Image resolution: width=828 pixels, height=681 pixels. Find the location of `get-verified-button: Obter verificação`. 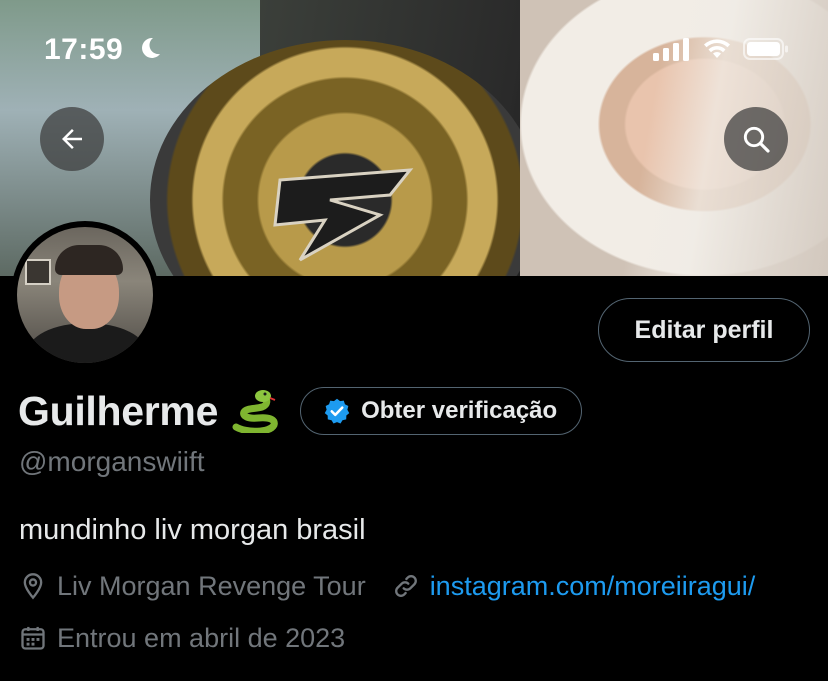

get-verified-button: Obter verificação is located at coordinates (441, 411).